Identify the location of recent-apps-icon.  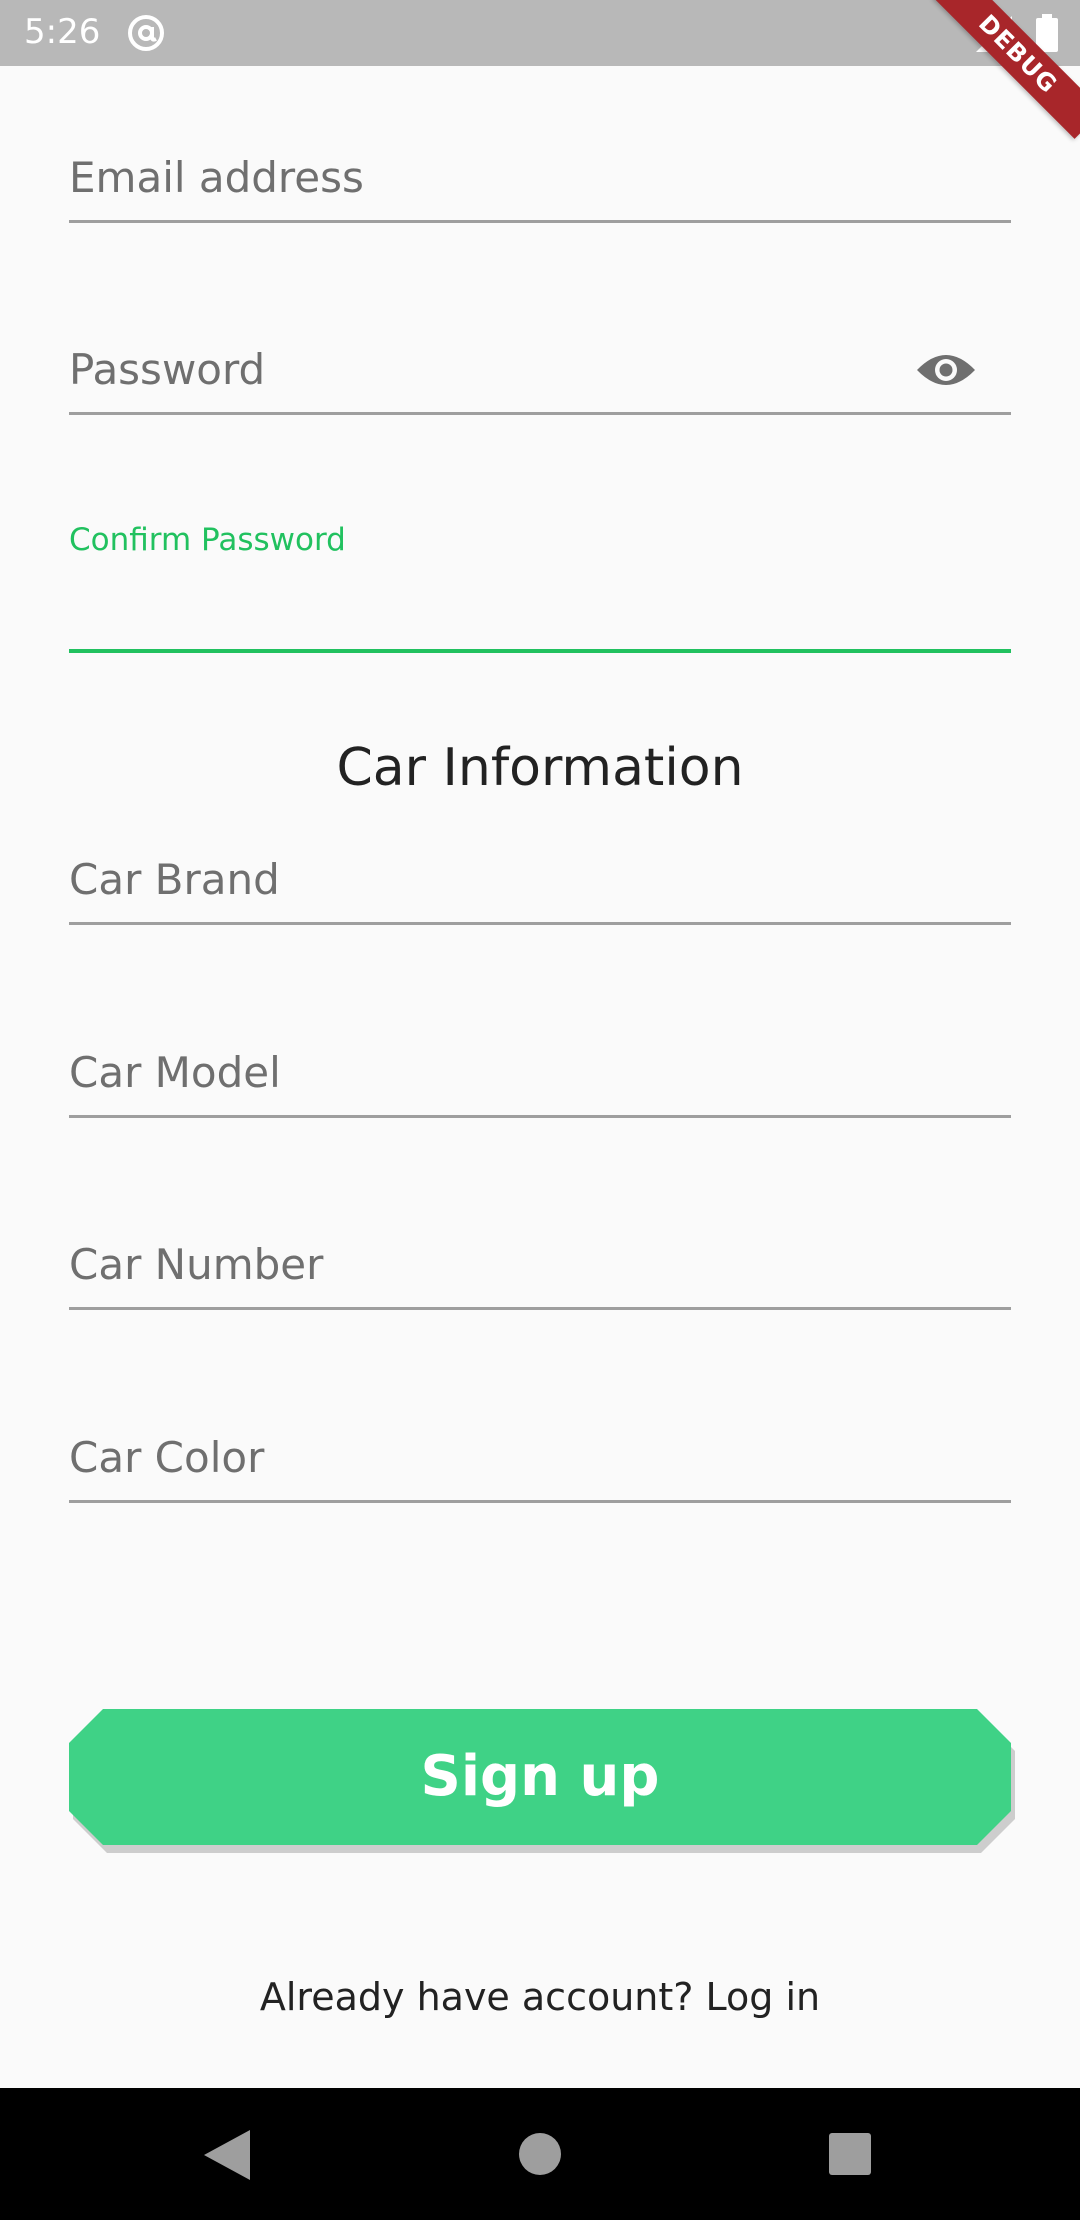
(850, 2154).